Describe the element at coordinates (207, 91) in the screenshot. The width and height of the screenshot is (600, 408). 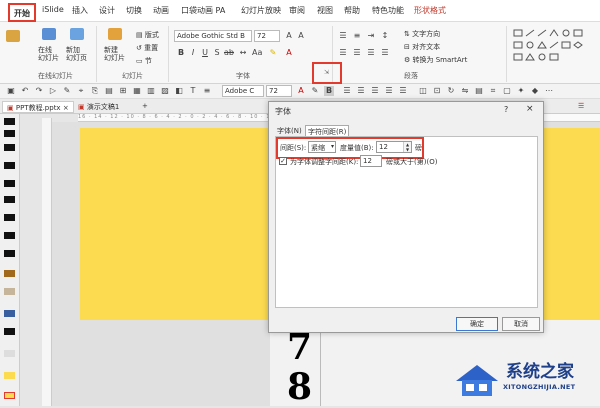
I see `list-icon: ≡` at that location.